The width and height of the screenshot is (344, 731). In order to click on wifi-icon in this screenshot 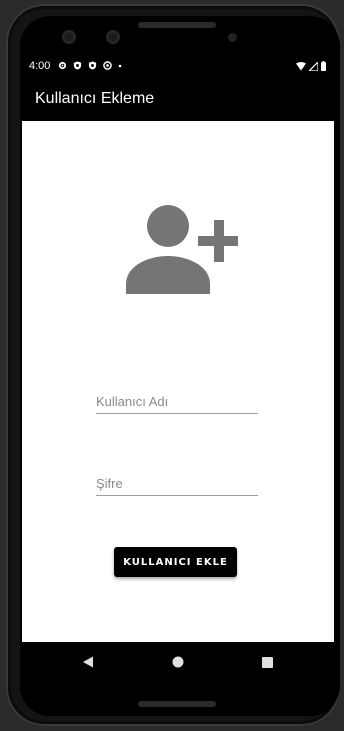, I will do `click(301, 67)`.